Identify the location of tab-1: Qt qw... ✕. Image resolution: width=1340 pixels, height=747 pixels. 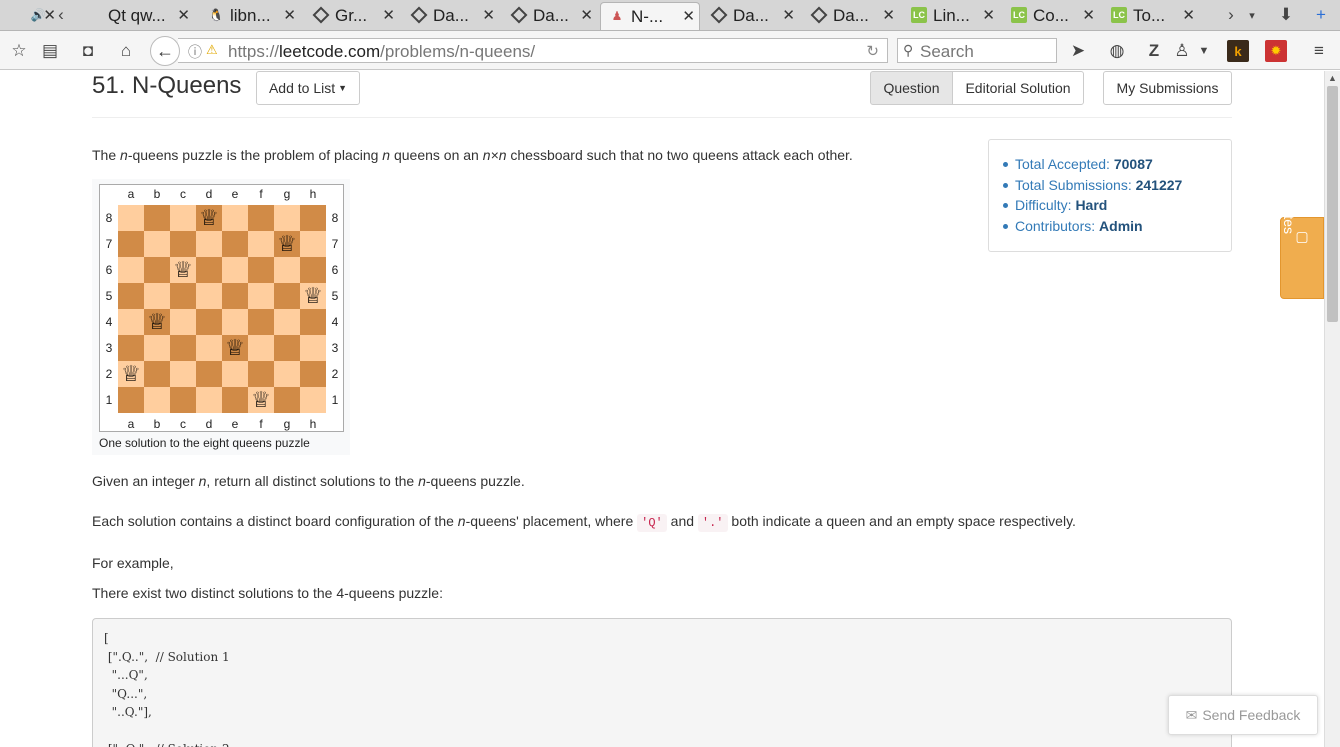
(136, 16).